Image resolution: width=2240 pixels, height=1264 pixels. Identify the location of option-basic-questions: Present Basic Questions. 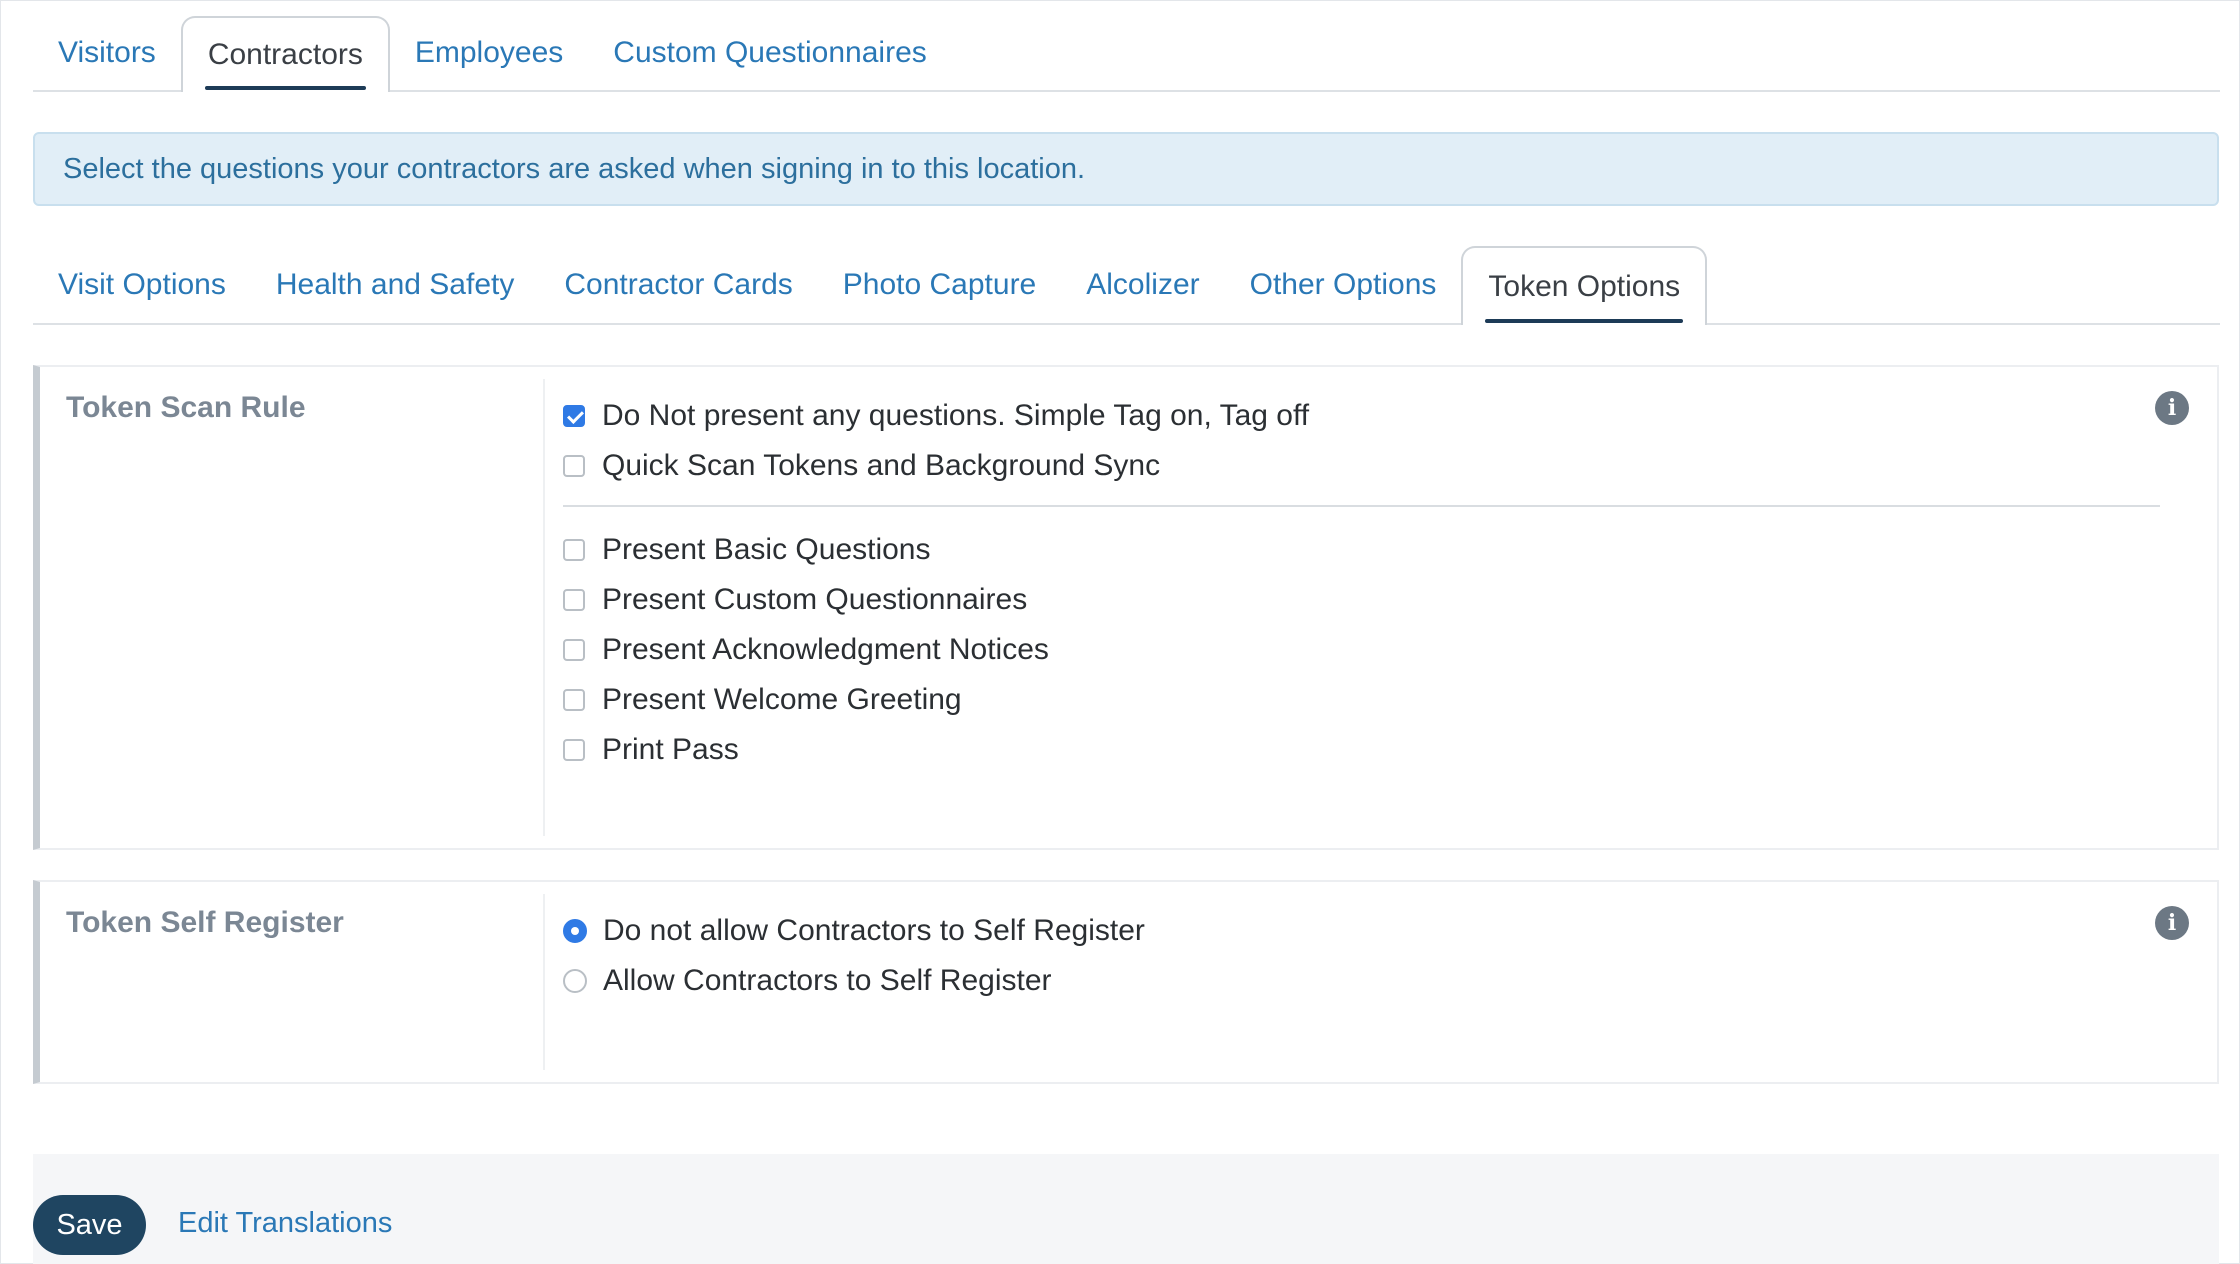
(1360, 550).